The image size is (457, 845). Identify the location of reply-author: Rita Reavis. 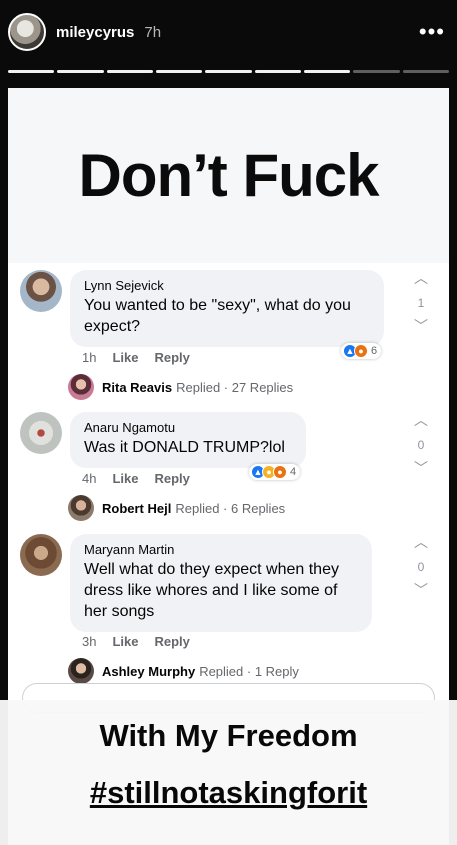
(137, 387).